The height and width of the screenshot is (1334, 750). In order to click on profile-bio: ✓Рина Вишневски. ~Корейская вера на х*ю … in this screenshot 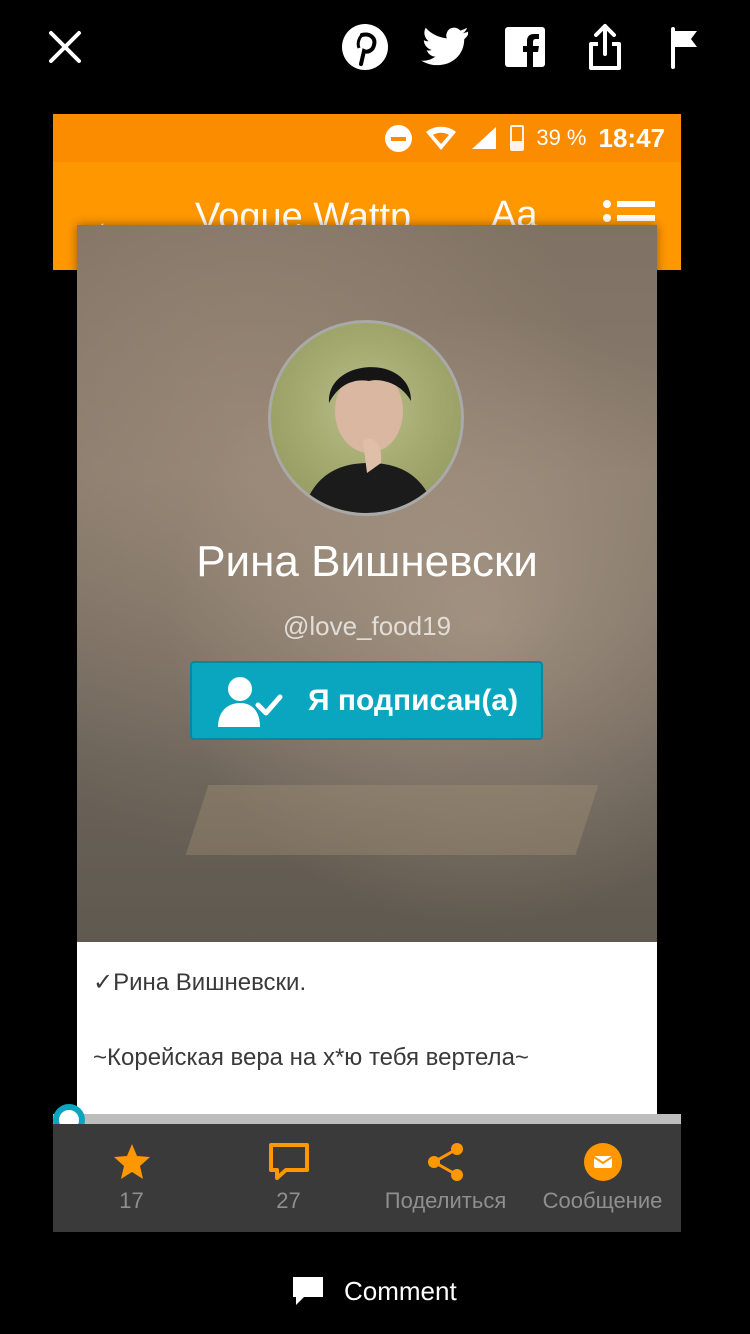, I will do `click(367, 1031)`.